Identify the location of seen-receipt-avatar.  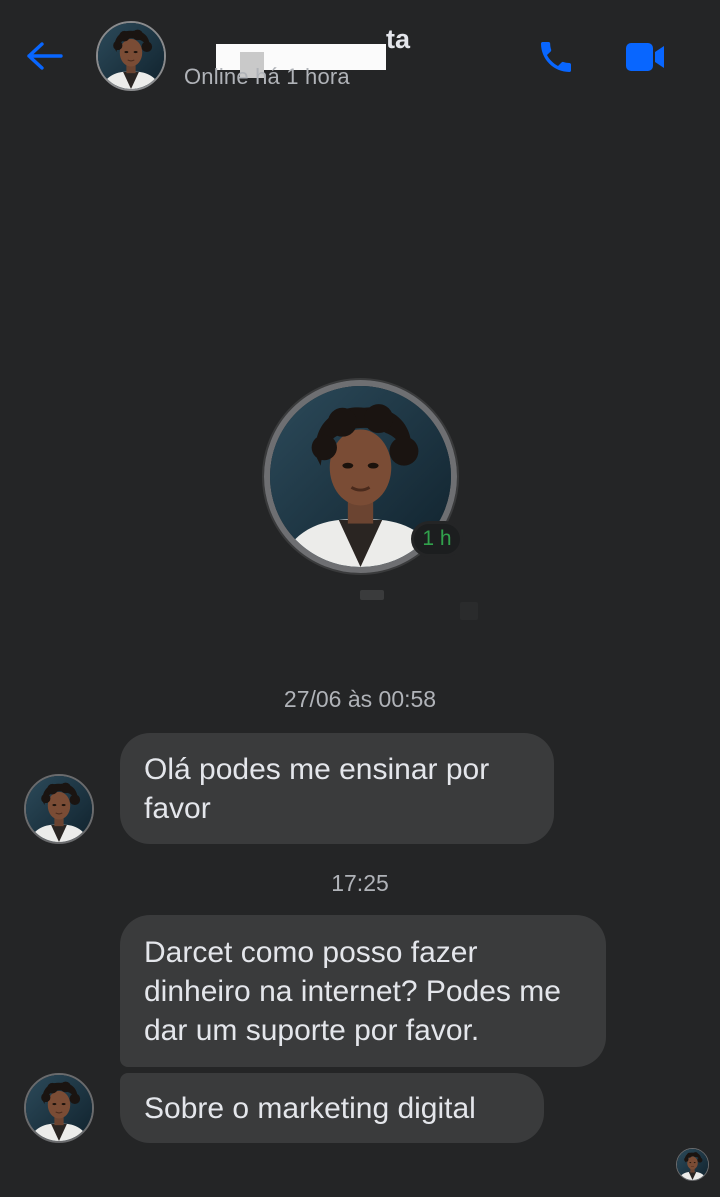
(692, 1164).